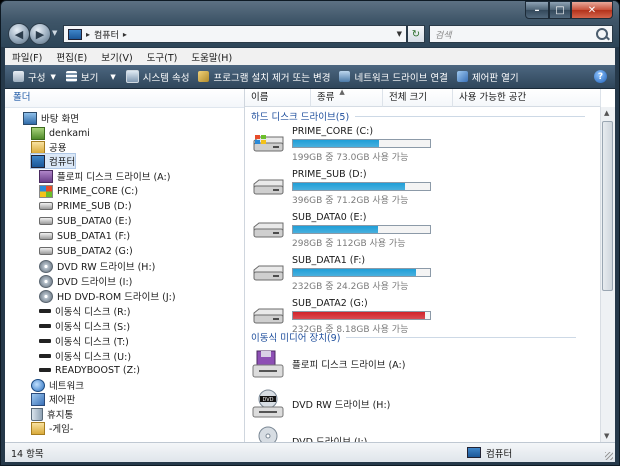  Describe the element at coordinates (97, 266) in the screenshot. I see `tree-item-drive-h: DVD RW 드라이브 (H:)` at that location.